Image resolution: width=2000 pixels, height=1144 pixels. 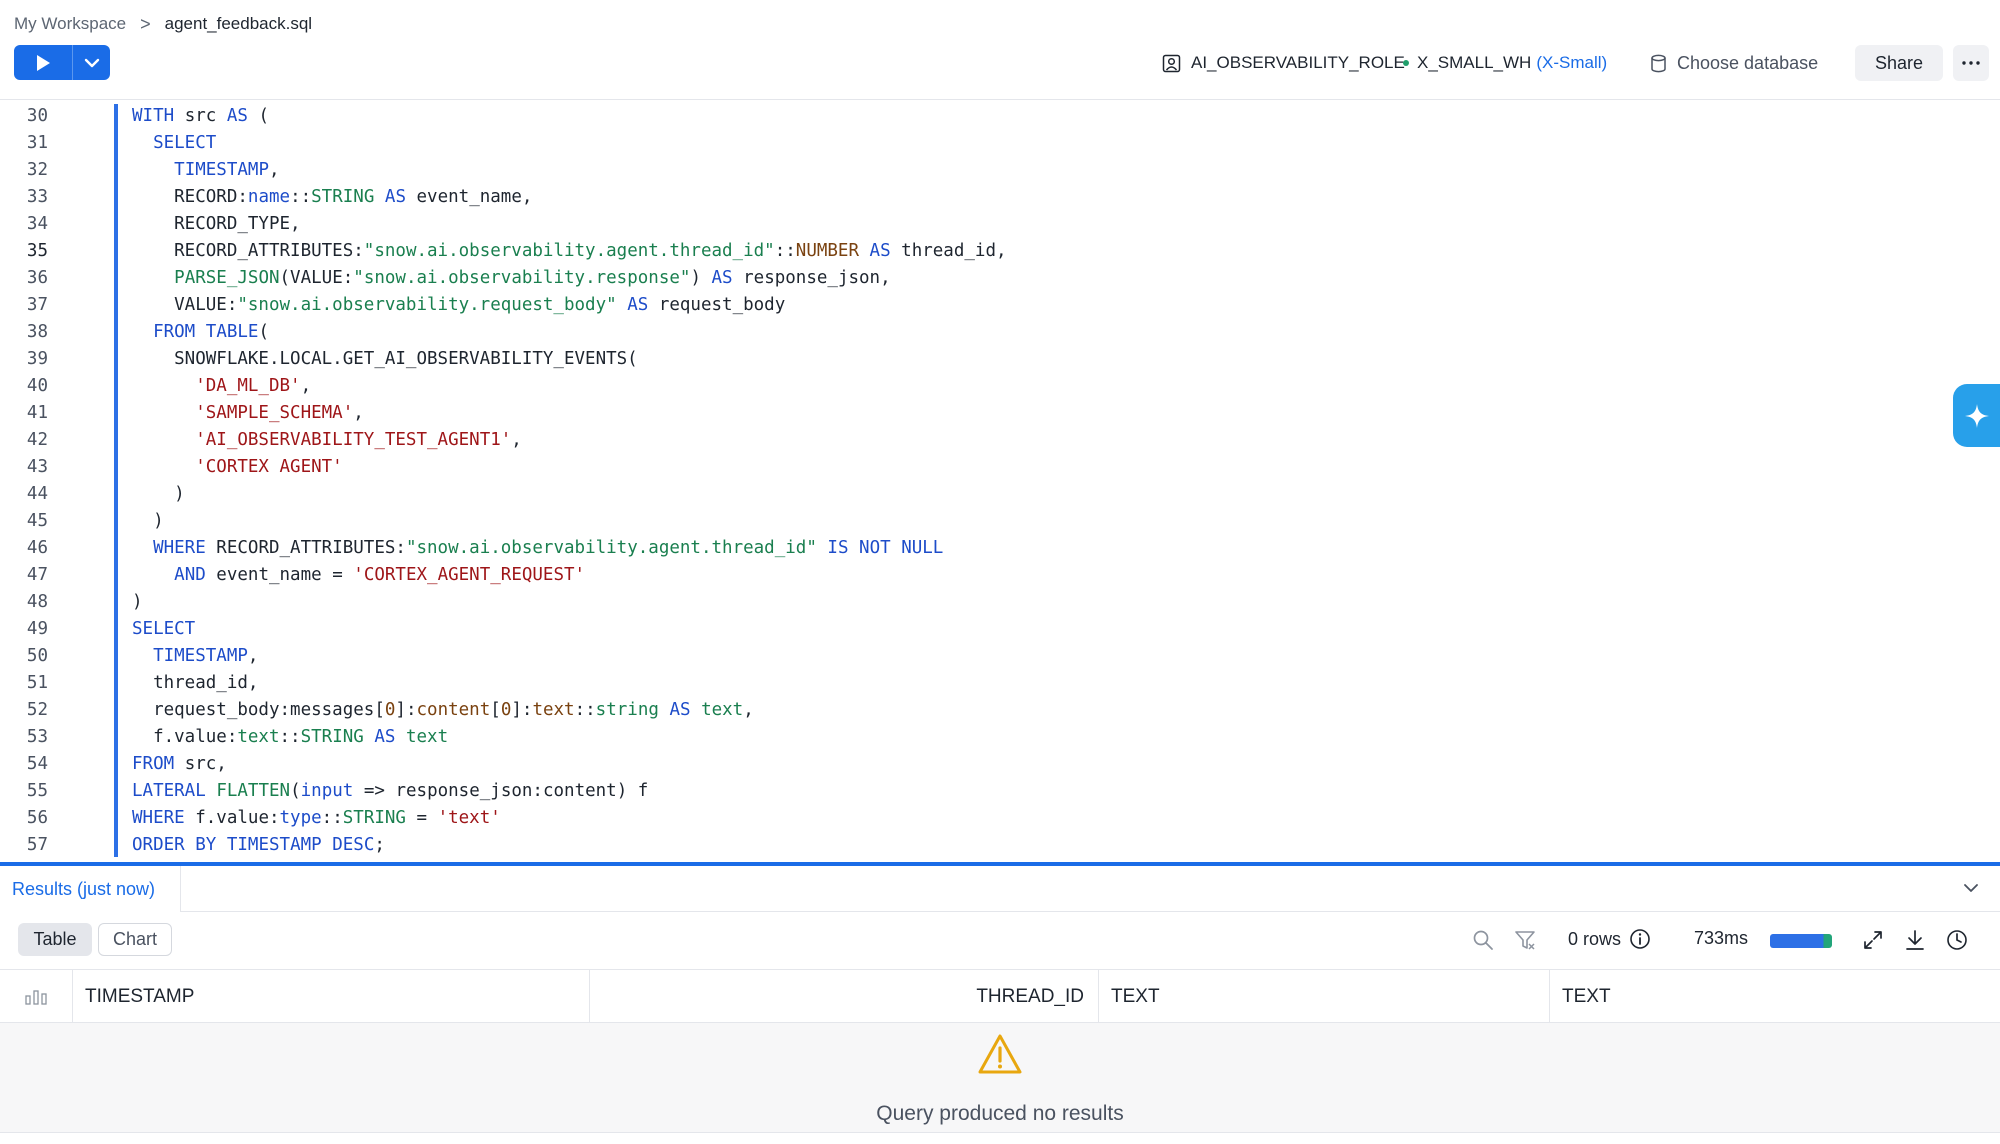 What do you see at coordinates (37, 305) in the screenshot?
I see `line-number: 37` at bounding box center [37, 305].